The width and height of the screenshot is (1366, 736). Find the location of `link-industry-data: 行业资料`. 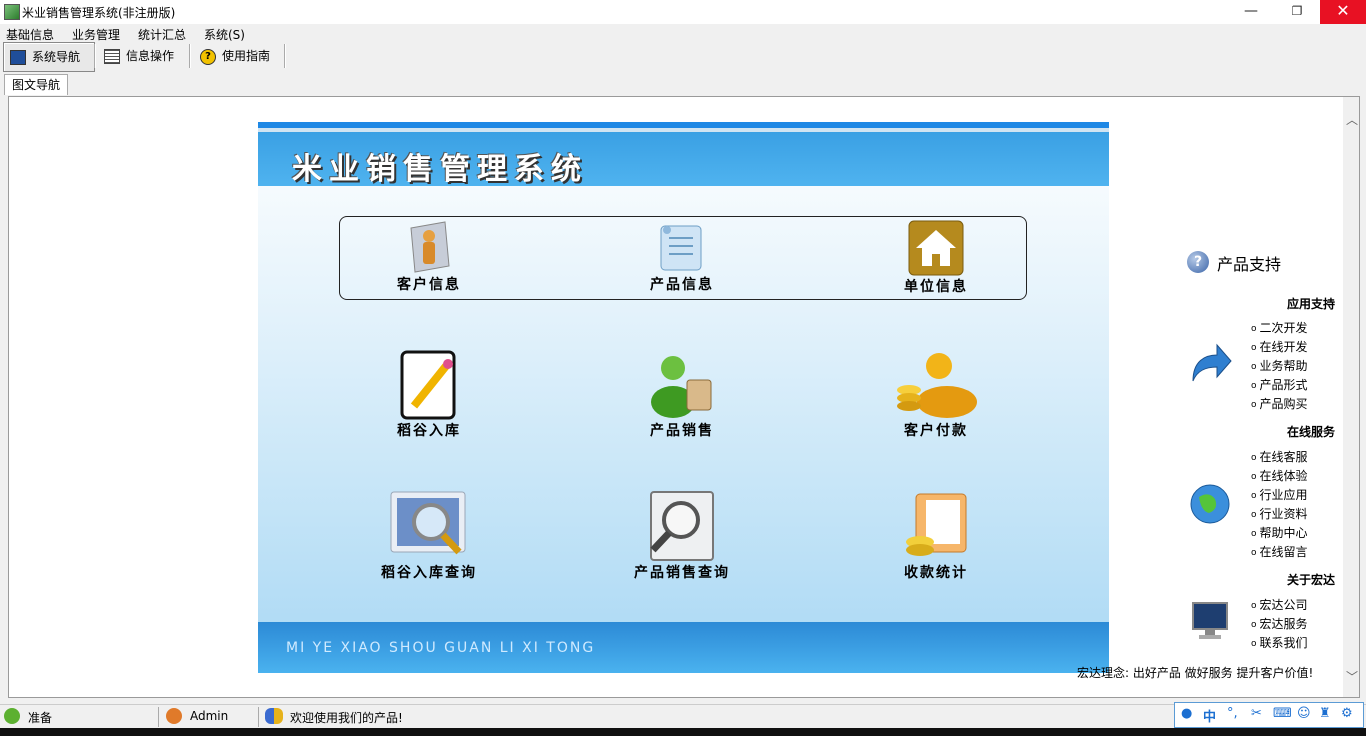

link-industry-data: 行业资料 is located at coordinates (1279, 513).